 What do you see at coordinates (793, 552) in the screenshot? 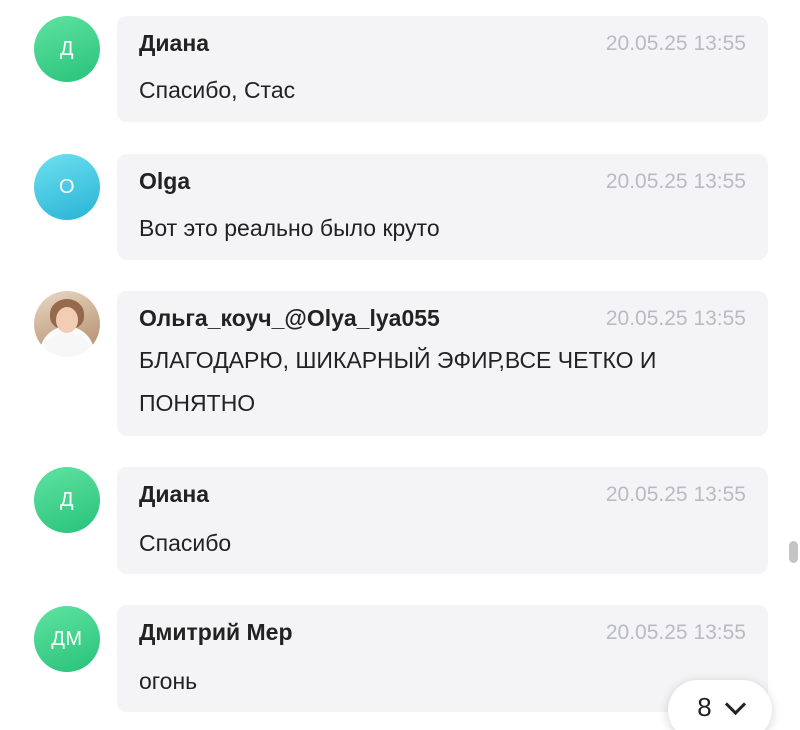
I see `scrollbar-thumb` at bounding box center [793, 552].